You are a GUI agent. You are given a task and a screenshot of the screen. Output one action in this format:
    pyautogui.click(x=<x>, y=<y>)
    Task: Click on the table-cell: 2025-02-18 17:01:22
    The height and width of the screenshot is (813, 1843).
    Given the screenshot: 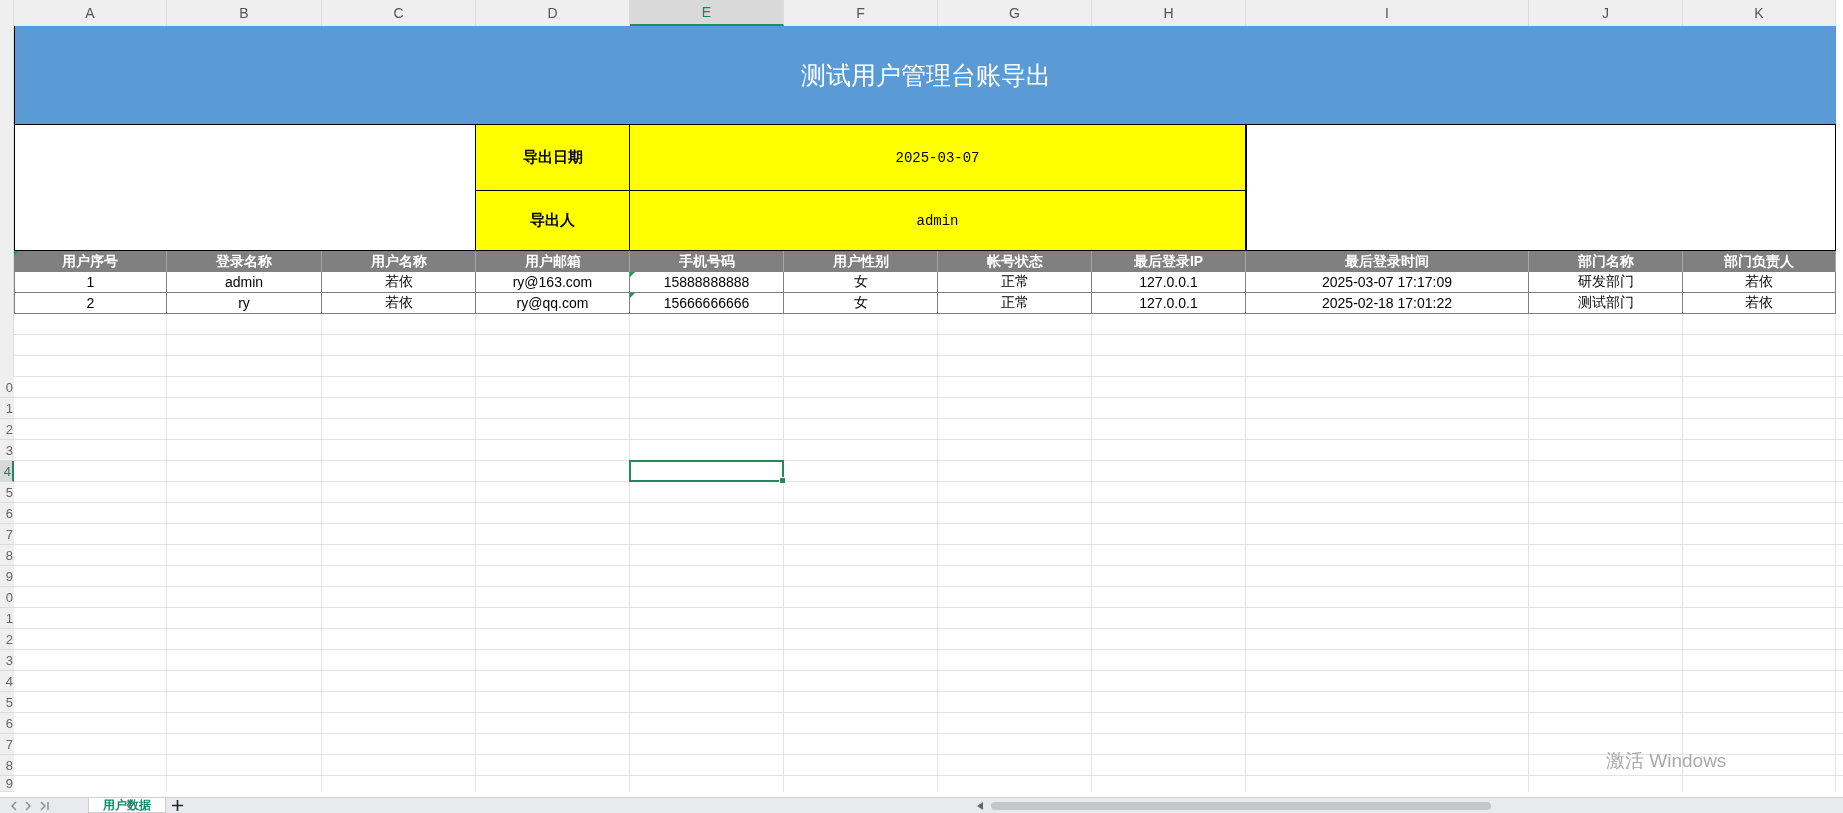 What is the action you would take?
    pyautogui.click(x=1387, y=303)
    